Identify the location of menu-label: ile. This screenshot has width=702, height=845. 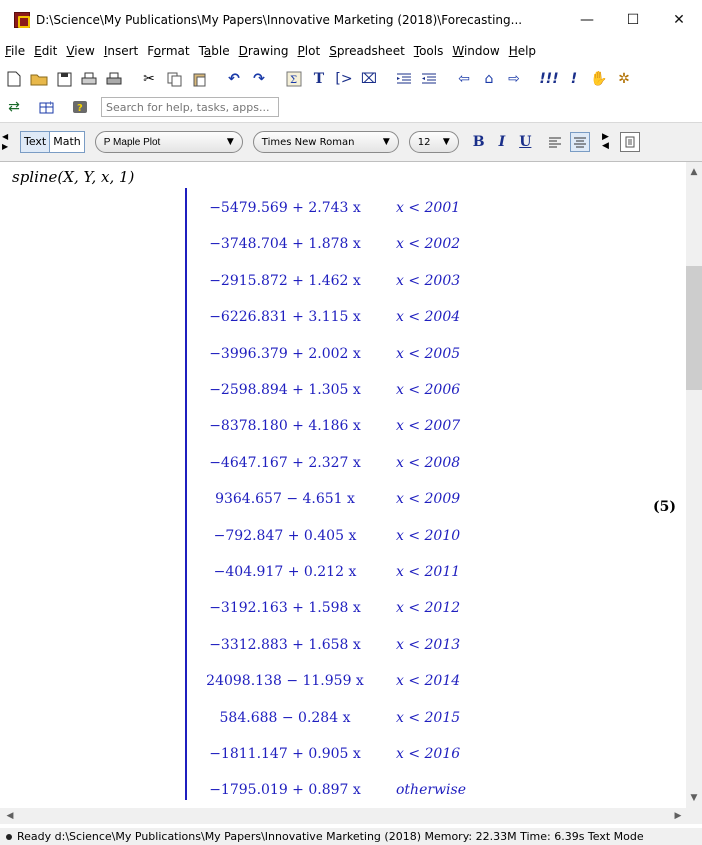
(18, 51).